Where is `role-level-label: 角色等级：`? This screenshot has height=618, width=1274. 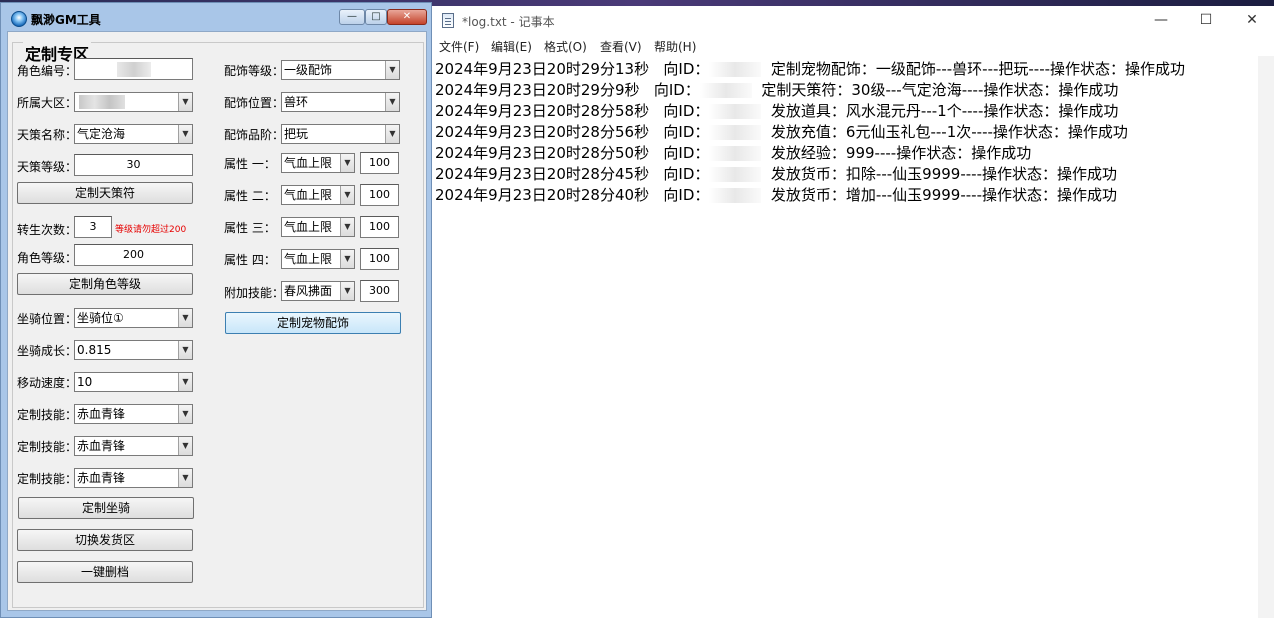
role-level-label: 角色等级： is located at coordinates (47, 258).